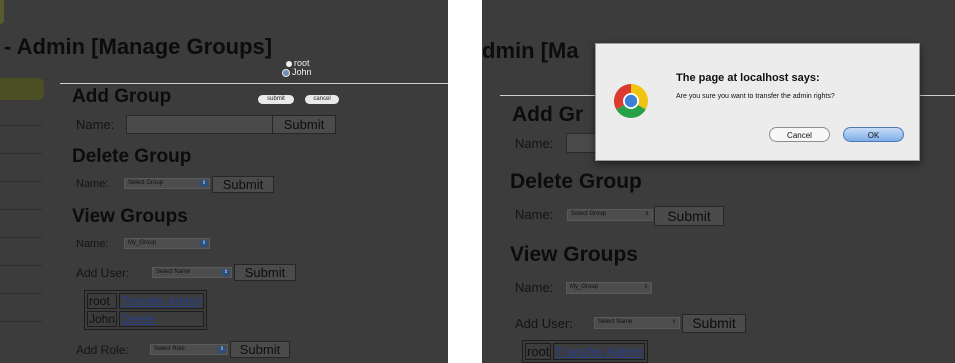  What do you see at coordinates (748, 78) in the screenshot?
I see `dialog-title: The page at localhost says:` at bounding box center [748, 78].